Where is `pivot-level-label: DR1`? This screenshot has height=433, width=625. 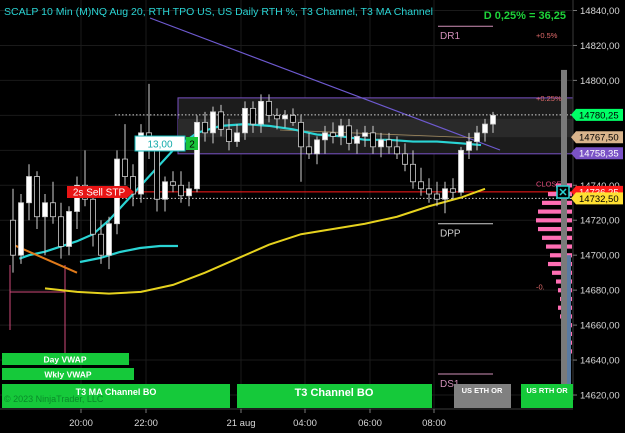
pivot-level-label: DR1 is located at coordinates (450, 36).